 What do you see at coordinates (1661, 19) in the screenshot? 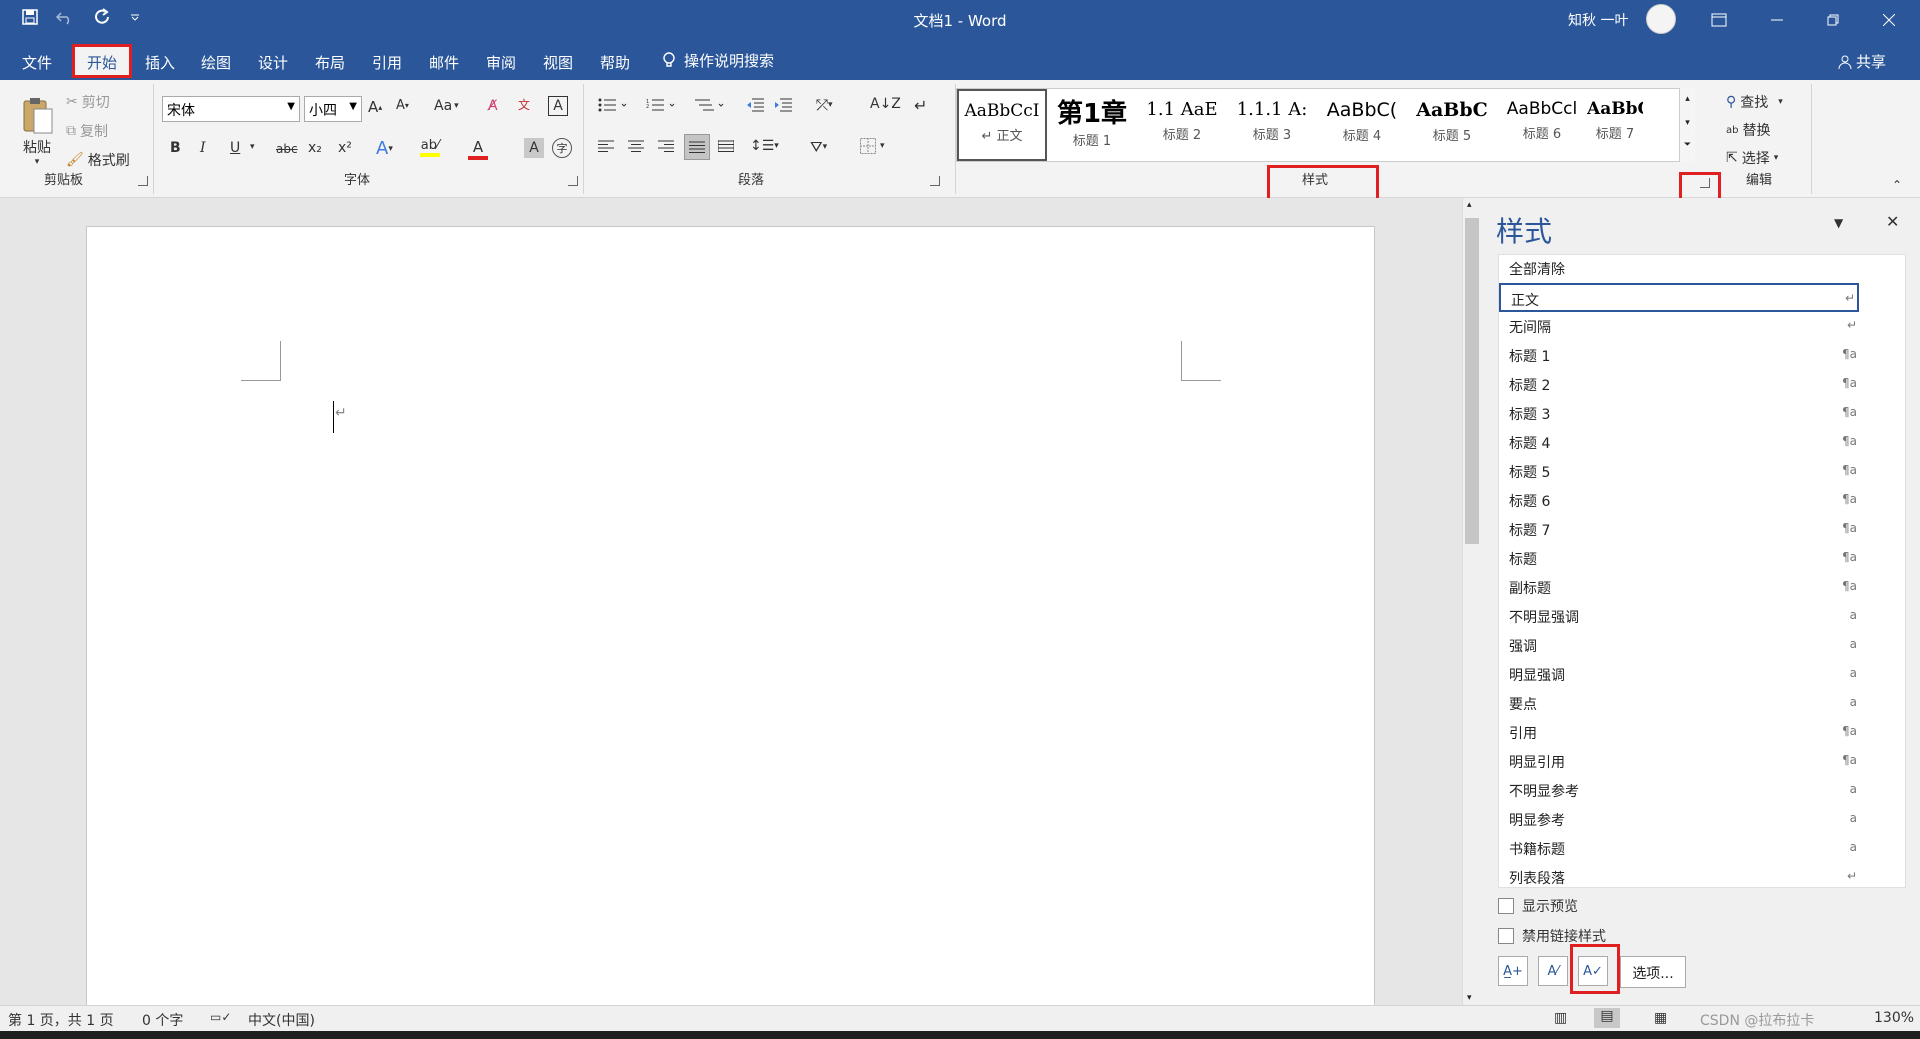
I see `avatar` at bounding box center [1661, 19].